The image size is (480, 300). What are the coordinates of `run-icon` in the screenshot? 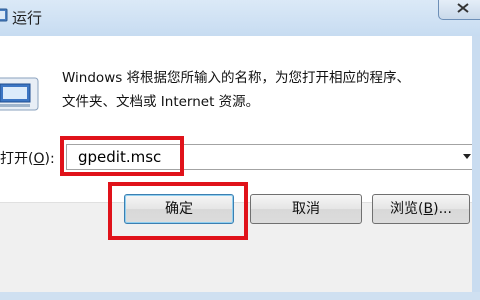 It's located at (4, 15).